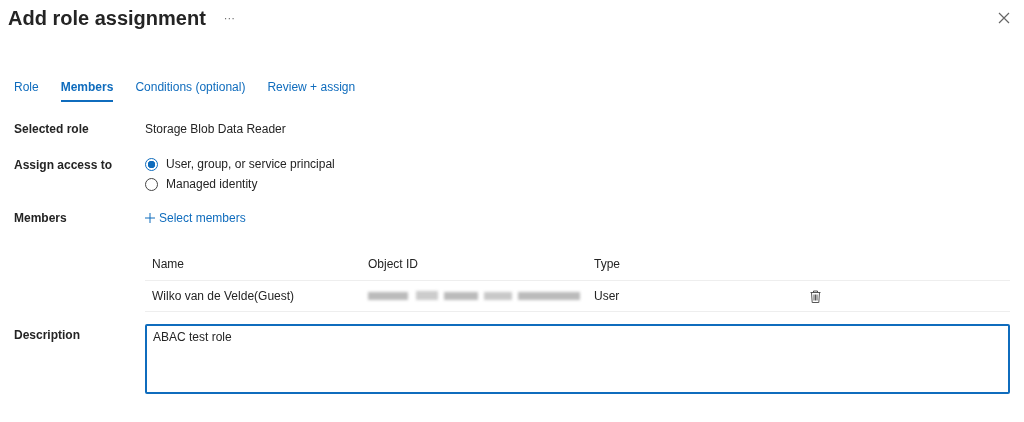 The image size is (1024, 422). What do you see at coordinates (168, 264) in the screenshot?
I see `column-header: Name` at bounding box center [168, 264].